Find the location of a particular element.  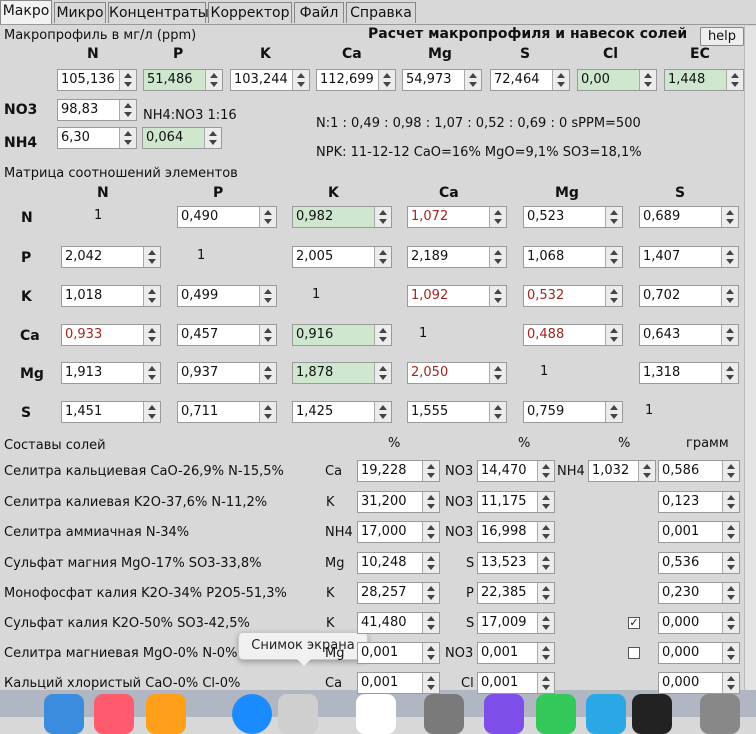

salt-enable-checkbox is located at coordinates (634, 653).